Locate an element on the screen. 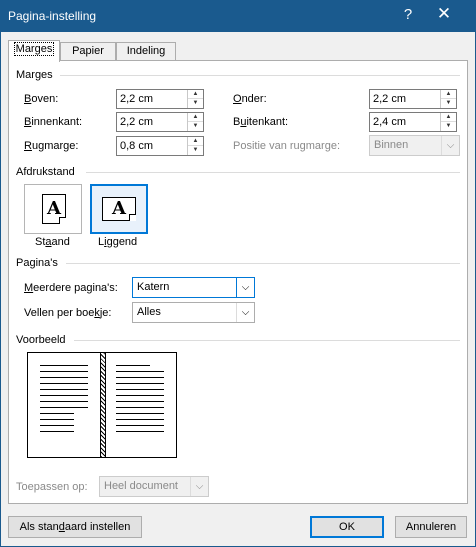 This screenshot has height=547, width=476. sheets-per-booklet-label: Vellen per boekje: is located at coordinates (68, 313).